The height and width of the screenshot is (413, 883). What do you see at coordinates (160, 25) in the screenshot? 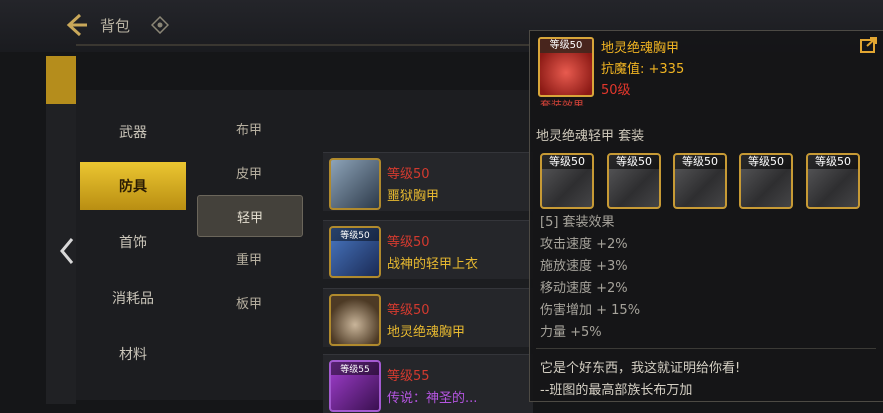
I see `sort-icon` at bounding box center [160, 25].